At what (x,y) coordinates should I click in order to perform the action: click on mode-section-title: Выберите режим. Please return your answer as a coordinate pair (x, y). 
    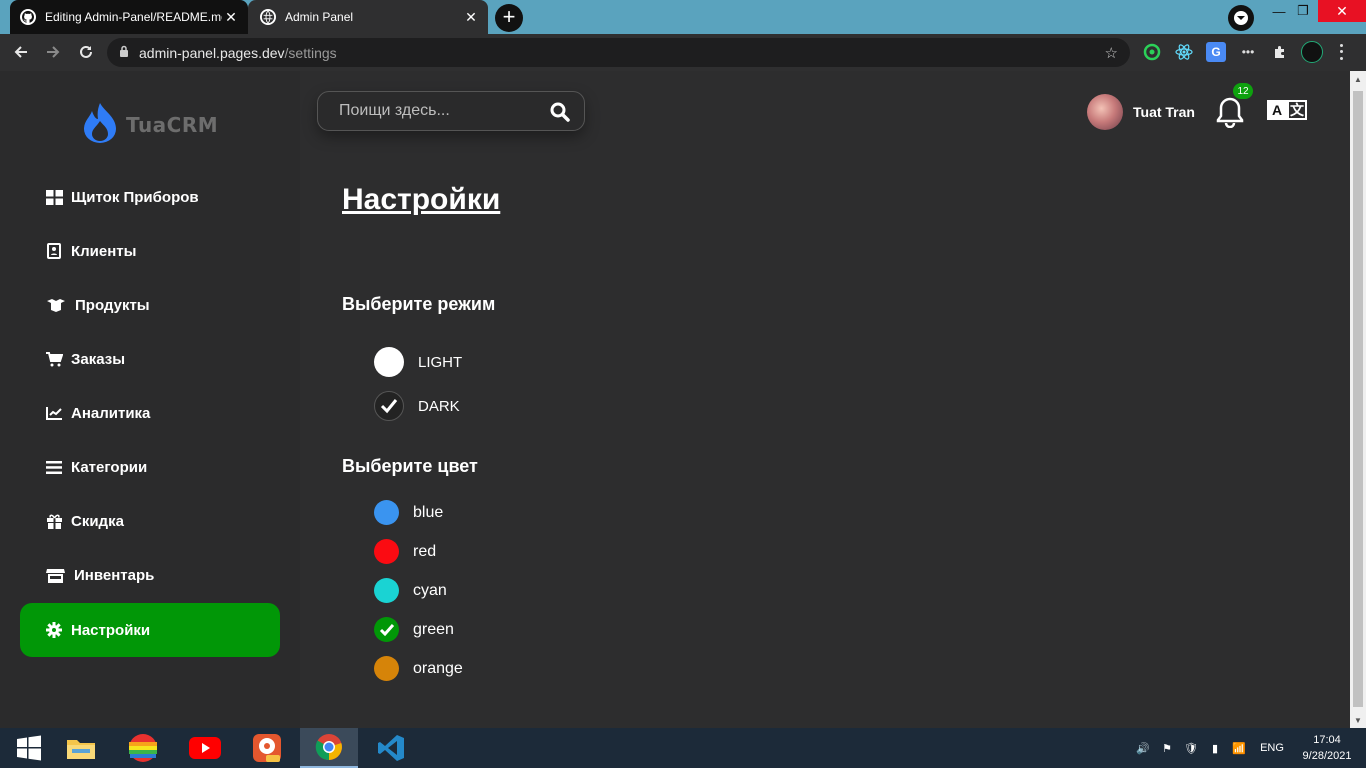
    Looking at the image, I should click on (419, 304).